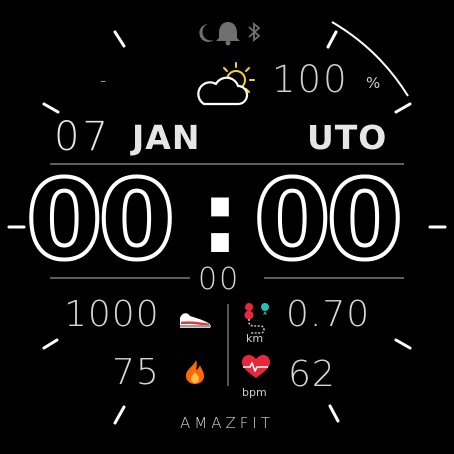 Image resolution: width=454 pixels, height=454 pixels. What do you see at coordinates (206, 33) in the screenshot?
I see `moon-icon` at bounding box center [206, 33].